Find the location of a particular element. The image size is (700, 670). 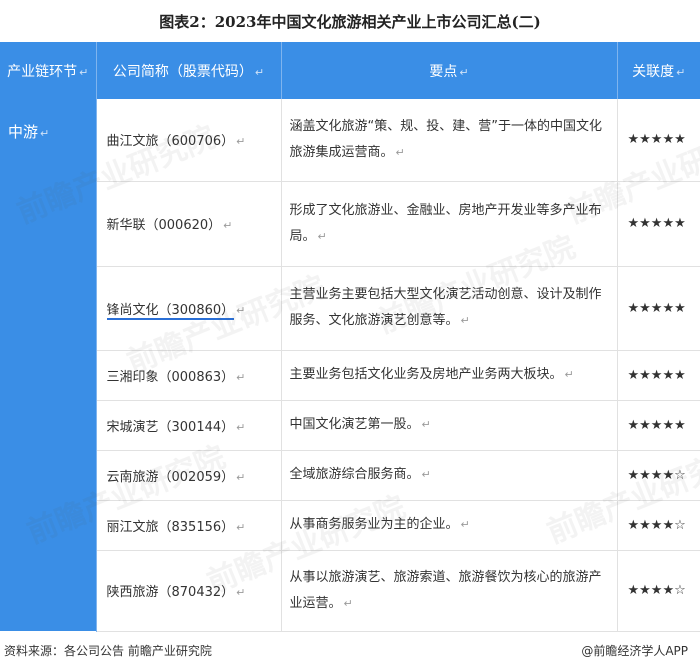

company-cell: 宋城演艺（300144） ↵ is located at coordinates (189, 425).